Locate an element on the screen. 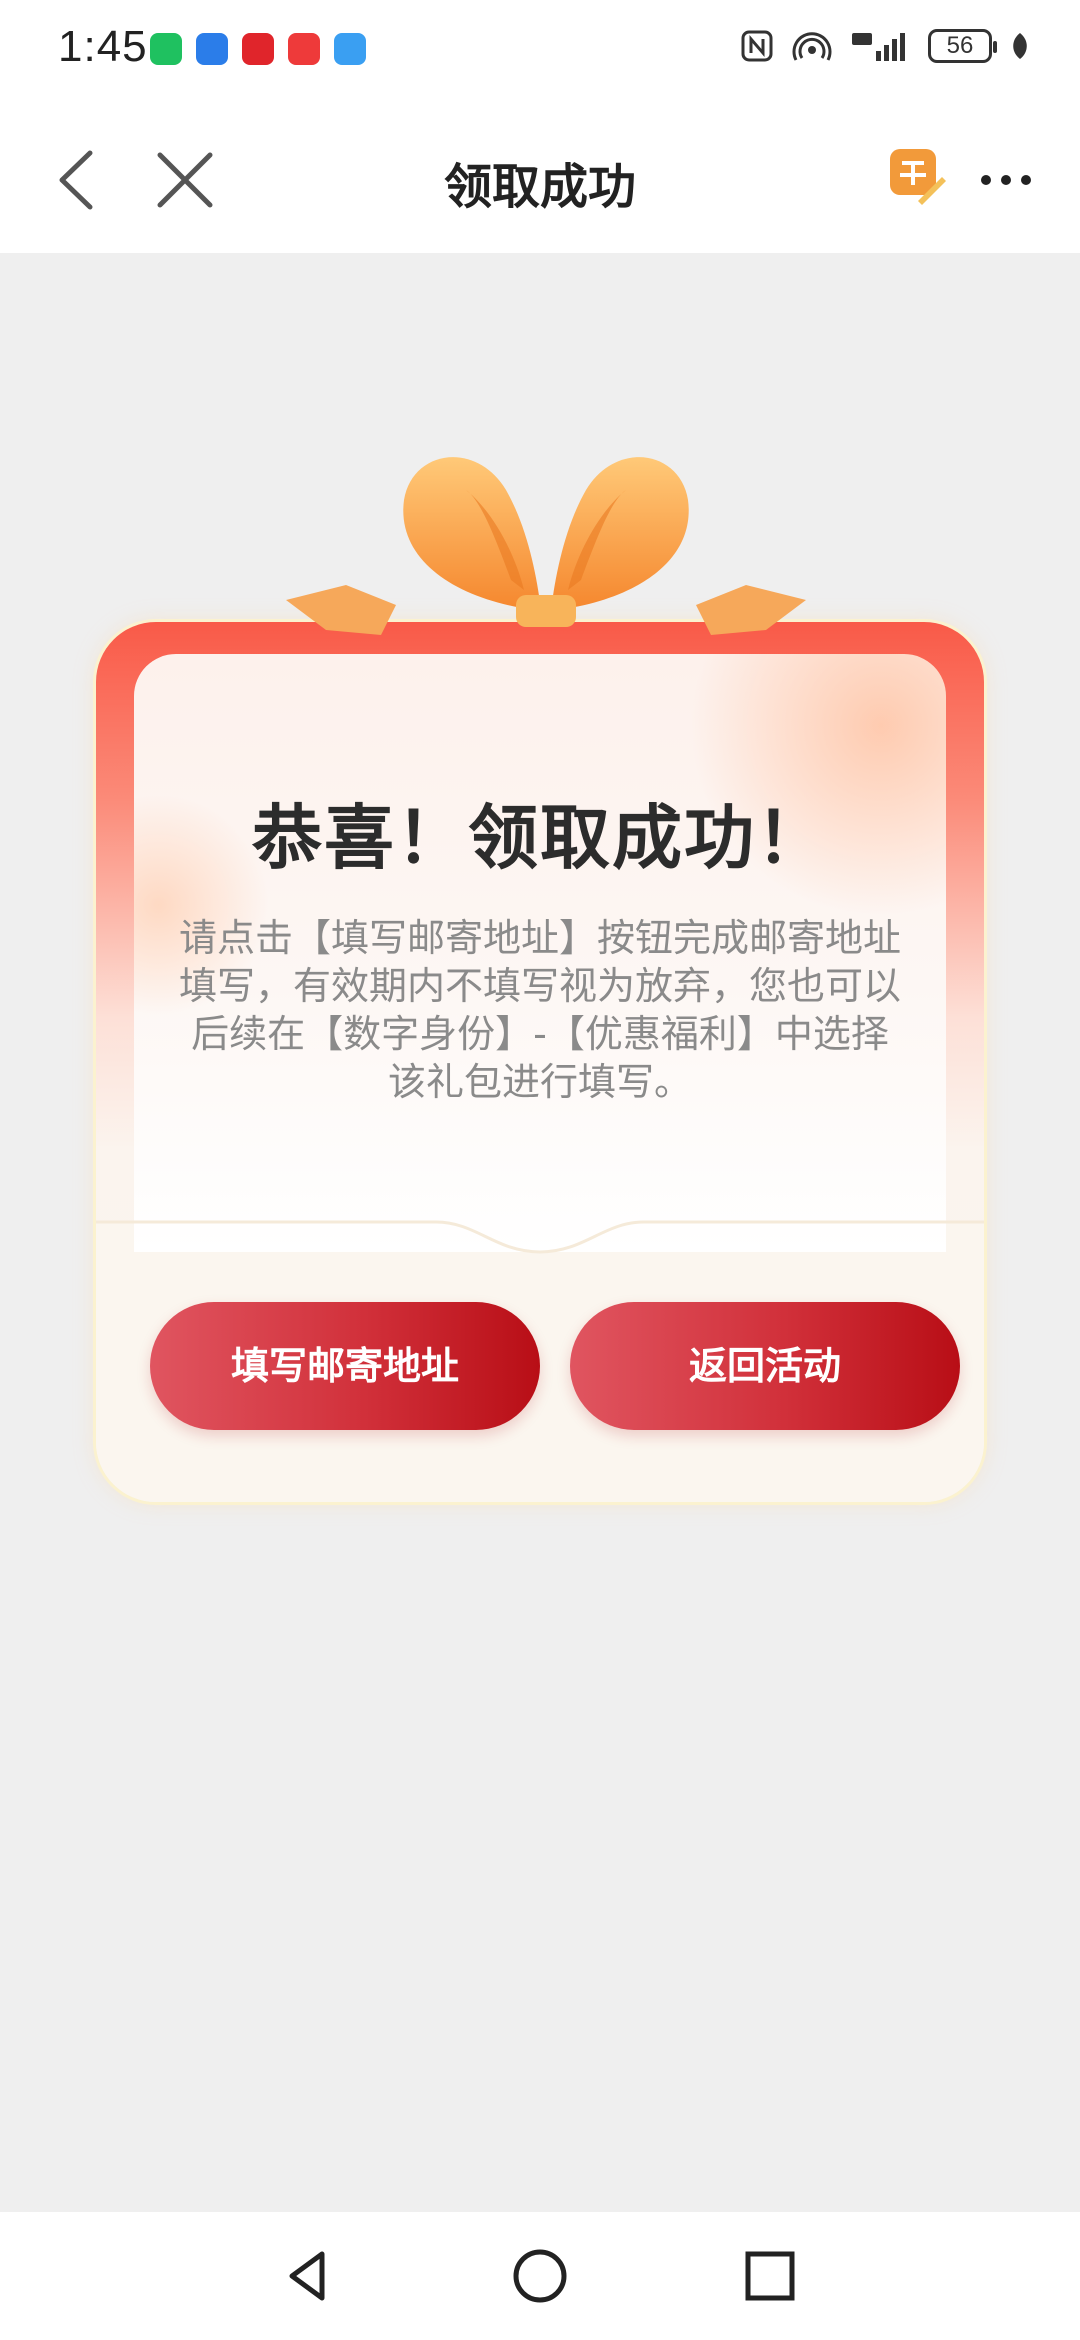  status-indicators: 56 is located at coordinates (885, 46).